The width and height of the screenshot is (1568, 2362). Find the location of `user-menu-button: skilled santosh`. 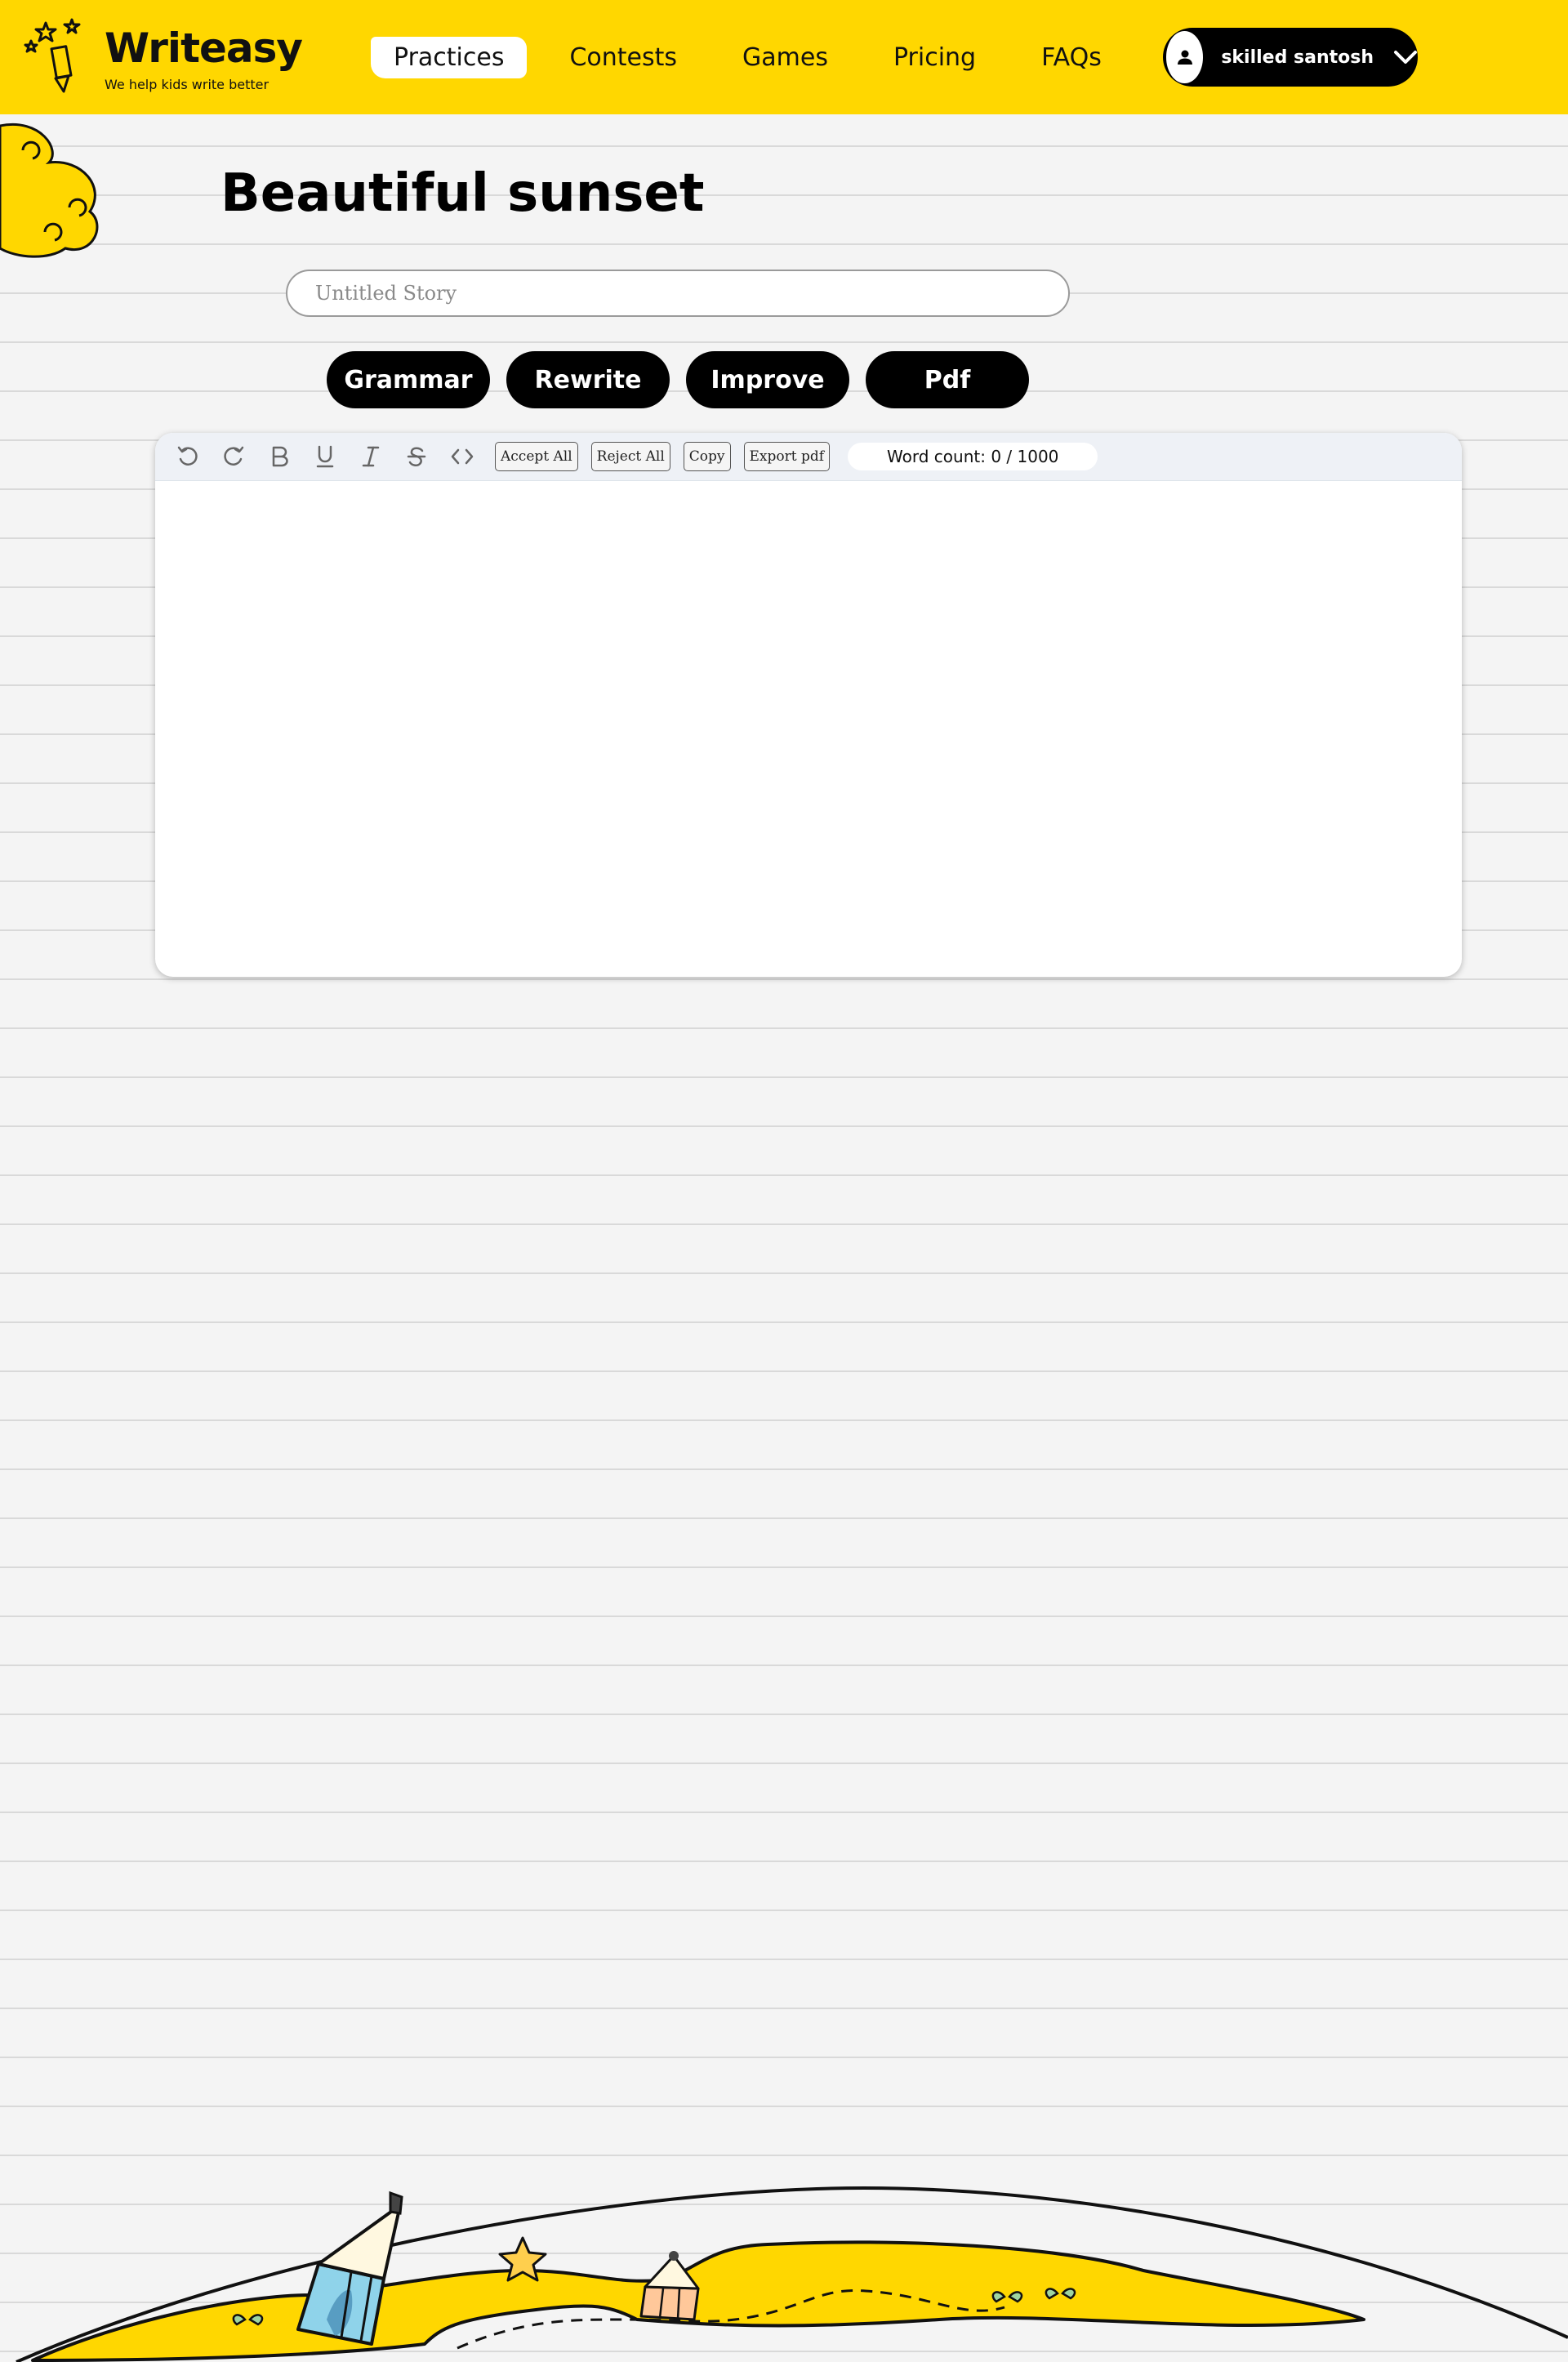

user-menu-button: skilled santosh is located at coordinates (1290, 57).